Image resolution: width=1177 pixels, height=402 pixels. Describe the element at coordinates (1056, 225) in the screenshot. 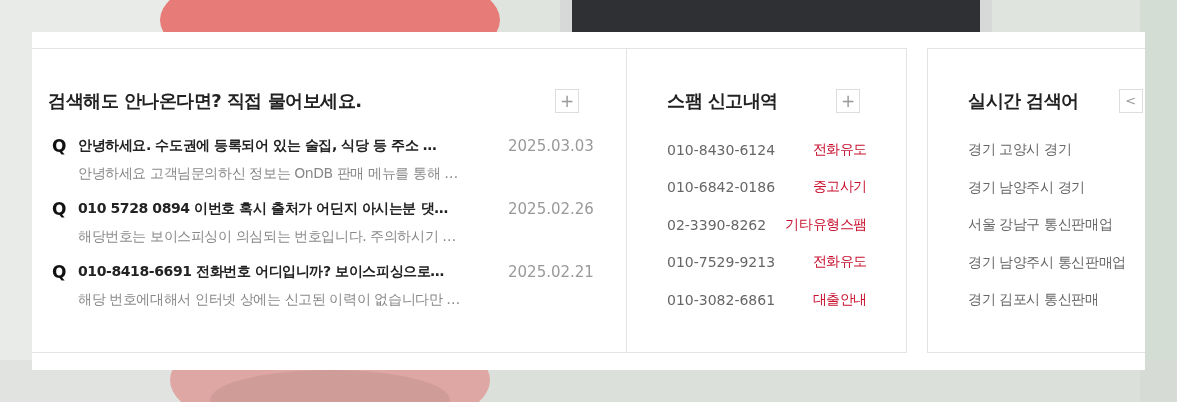

I see `search-term: 서울 강남구 통신판매업` at that location.